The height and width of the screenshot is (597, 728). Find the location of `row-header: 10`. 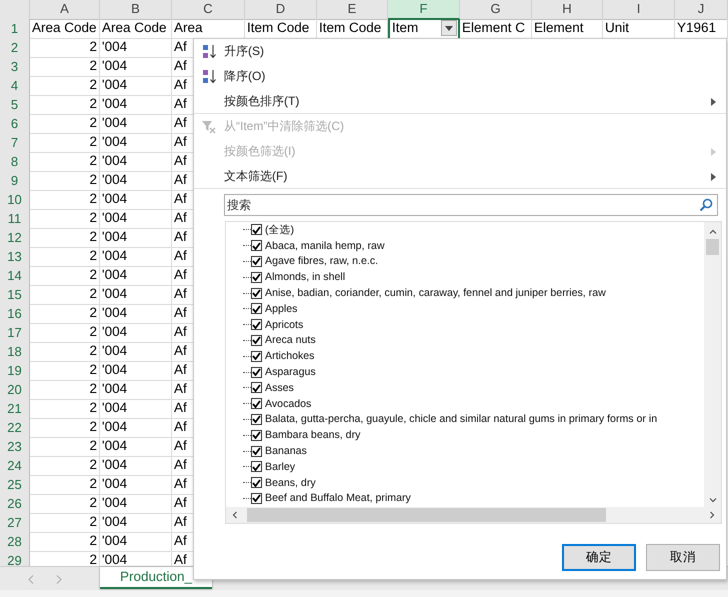

row-header: 10 is located at coordinates (15, 200).